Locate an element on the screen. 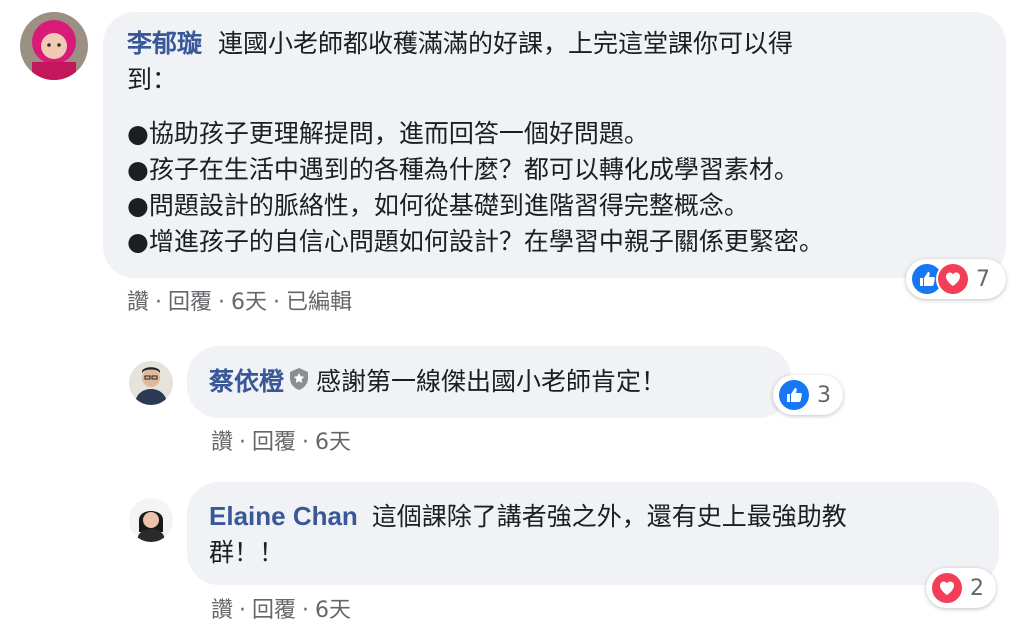 This screenshot has width=1024, height=644. edited-label: 已編輯 is located at coordinates (319, 302).